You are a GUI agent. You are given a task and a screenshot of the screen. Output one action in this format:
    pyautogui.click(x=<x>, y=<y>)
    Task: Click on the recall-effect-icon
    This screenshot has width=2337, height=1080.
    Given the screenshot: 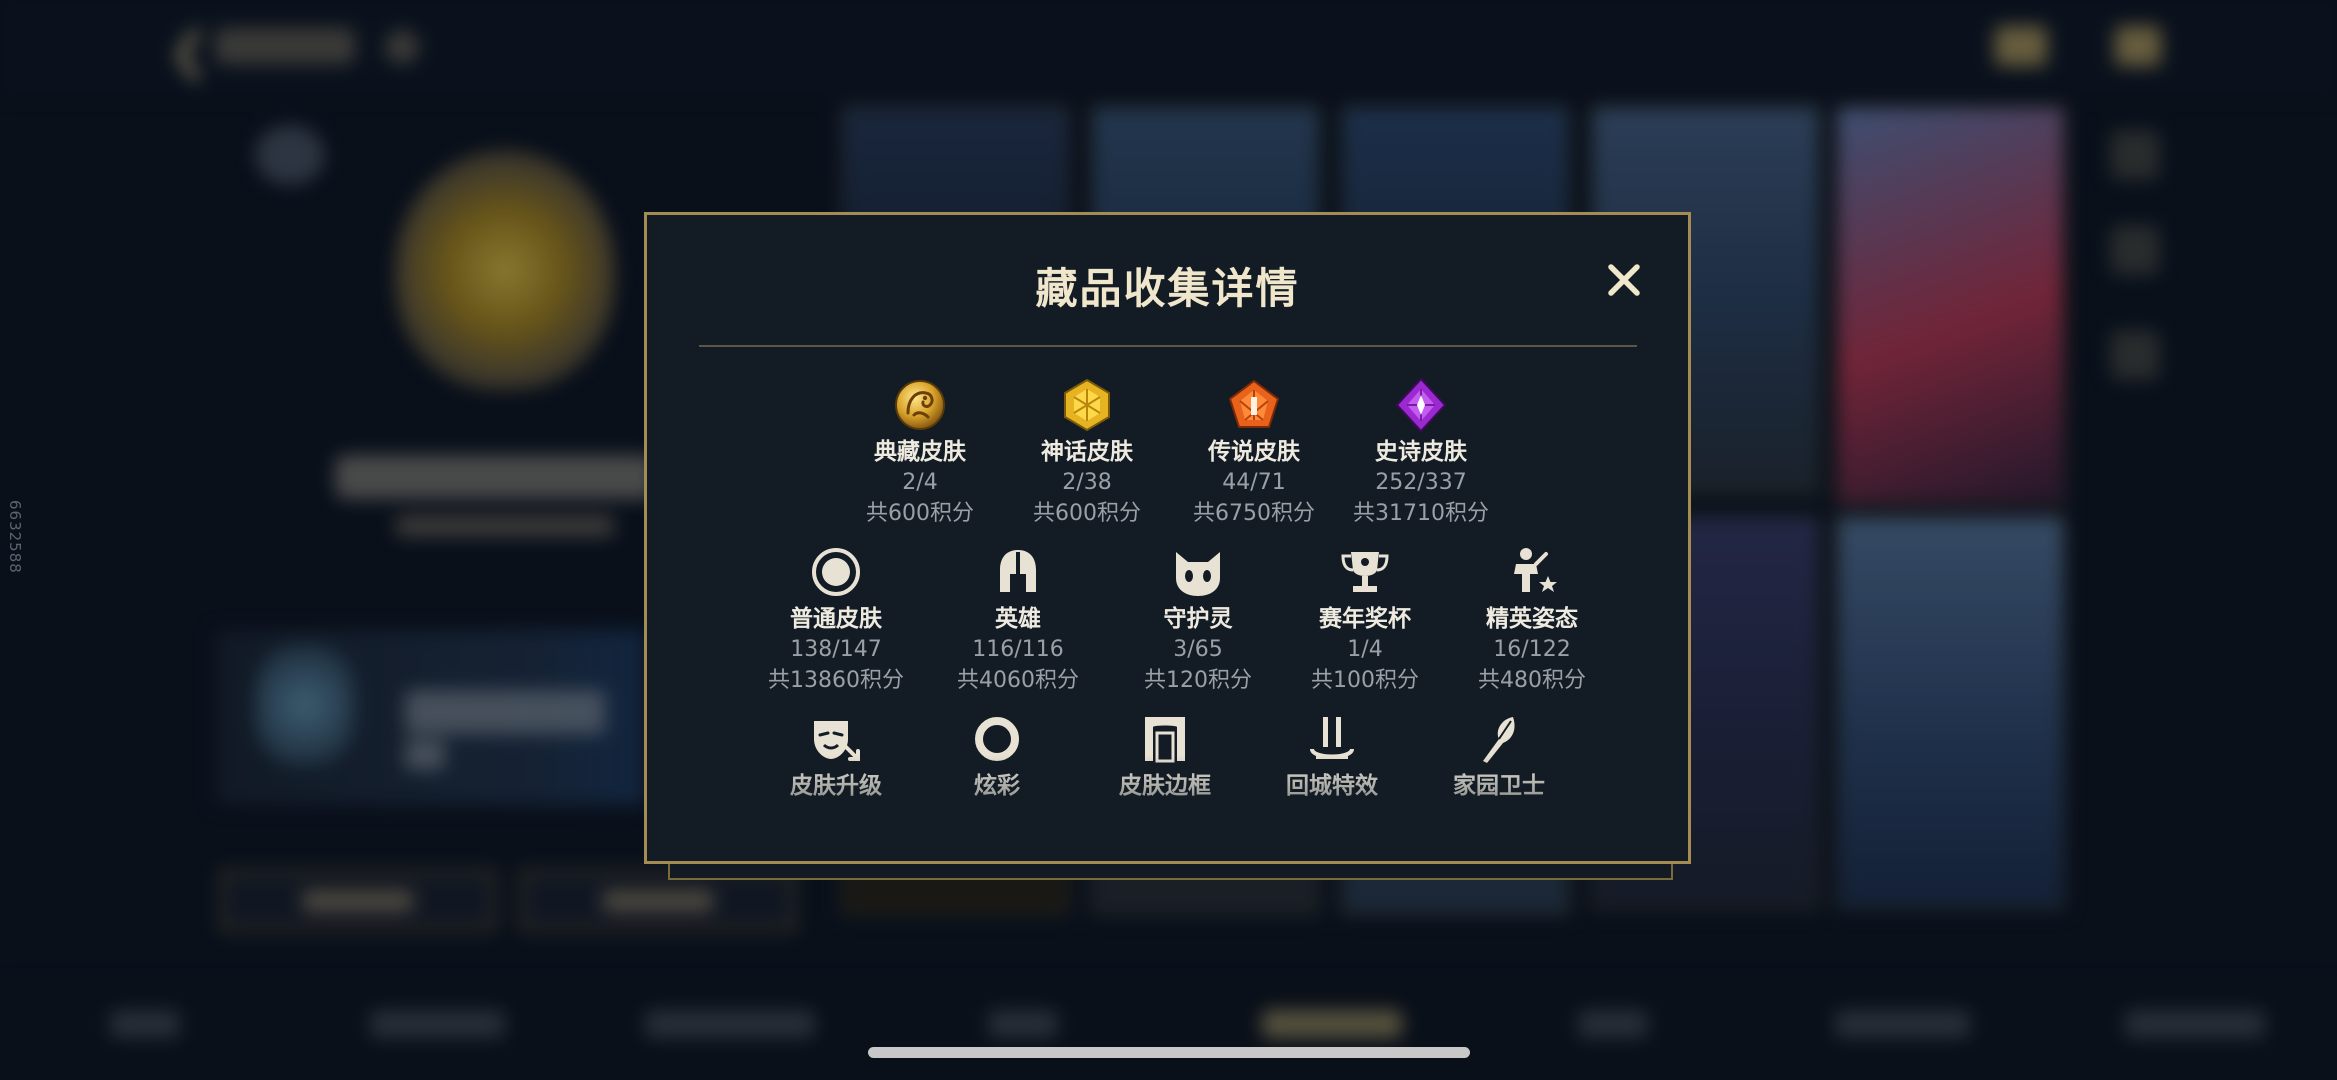 What is the action you would take?
    pyautogui.click(x=1332, y=738)
    